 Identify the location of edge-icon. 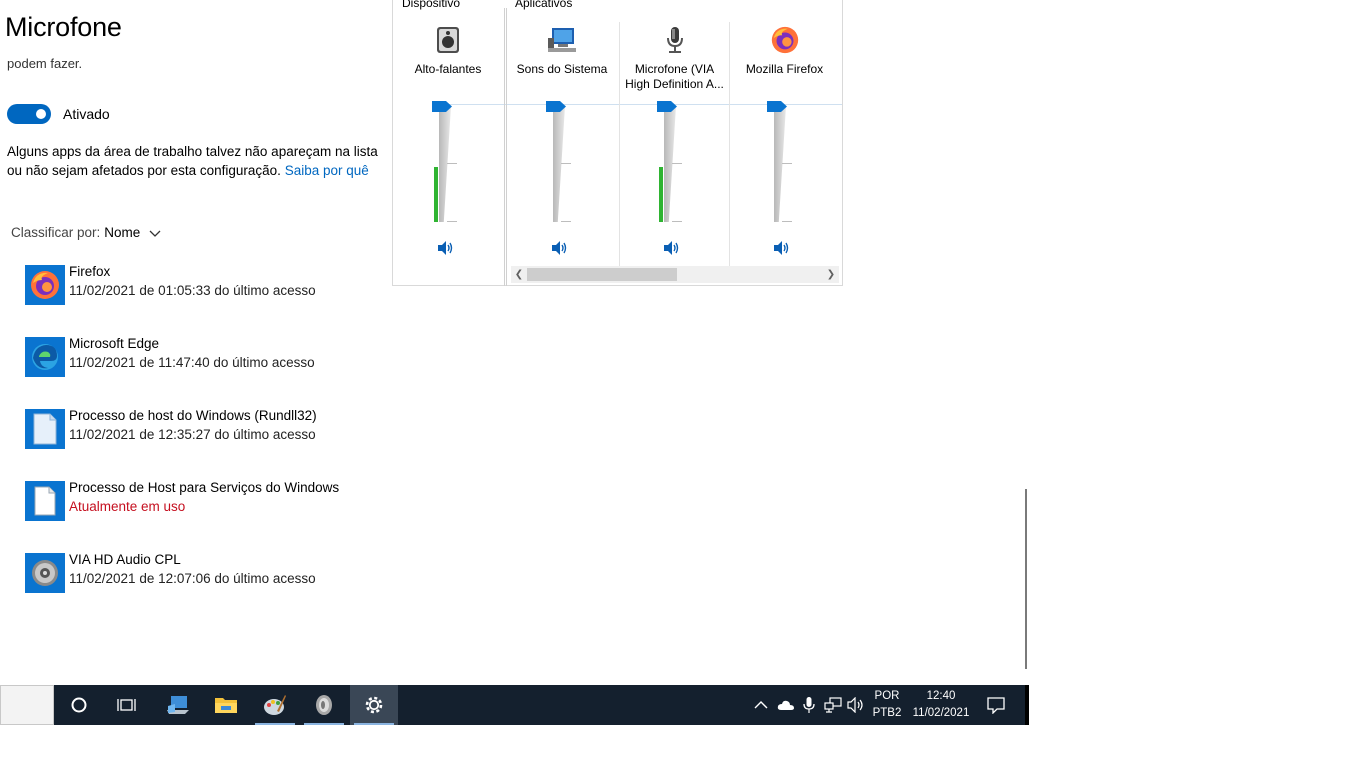
(45, 357).